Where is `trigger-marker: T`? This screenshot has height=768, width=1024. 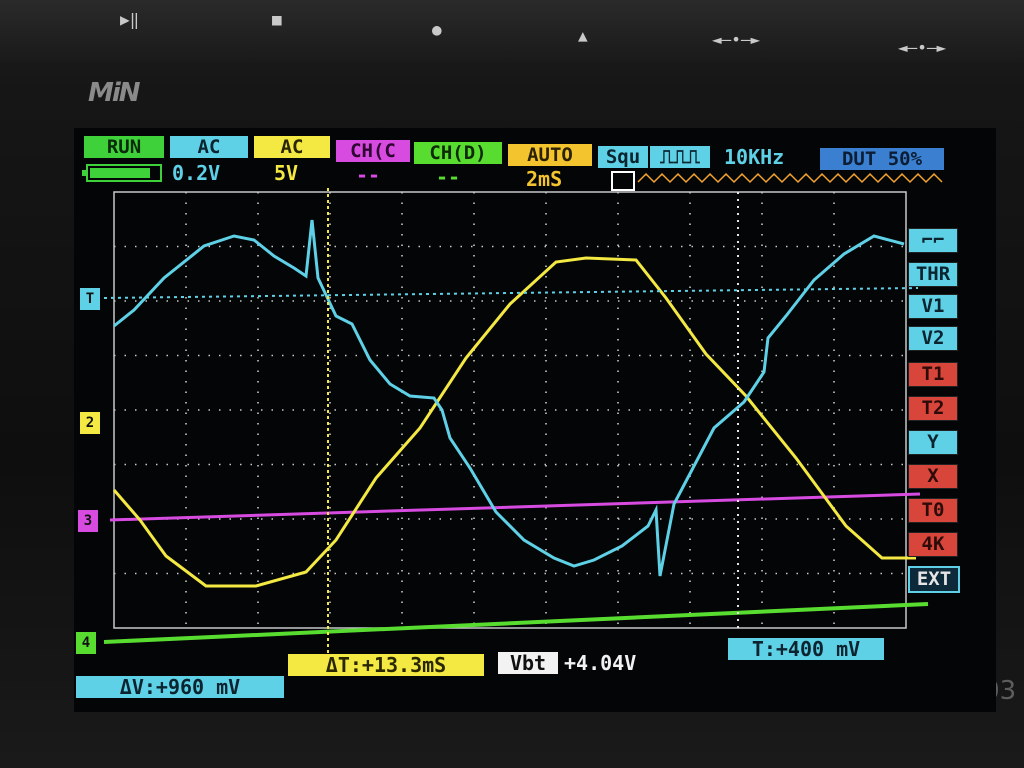 trigger-marker: T is located at coordinates (90, 299).